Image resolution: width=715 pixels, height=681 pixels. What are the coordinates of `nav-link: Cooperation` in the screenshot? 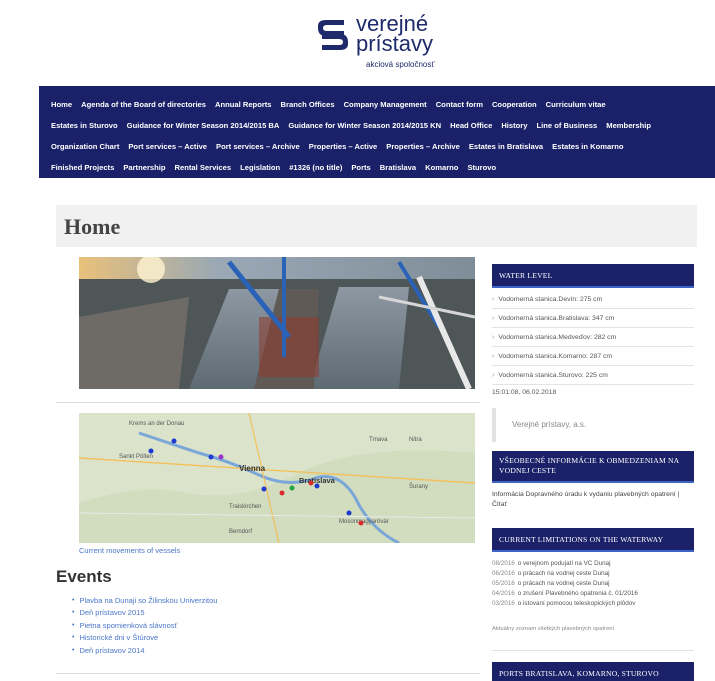 It's located at (514, 104).